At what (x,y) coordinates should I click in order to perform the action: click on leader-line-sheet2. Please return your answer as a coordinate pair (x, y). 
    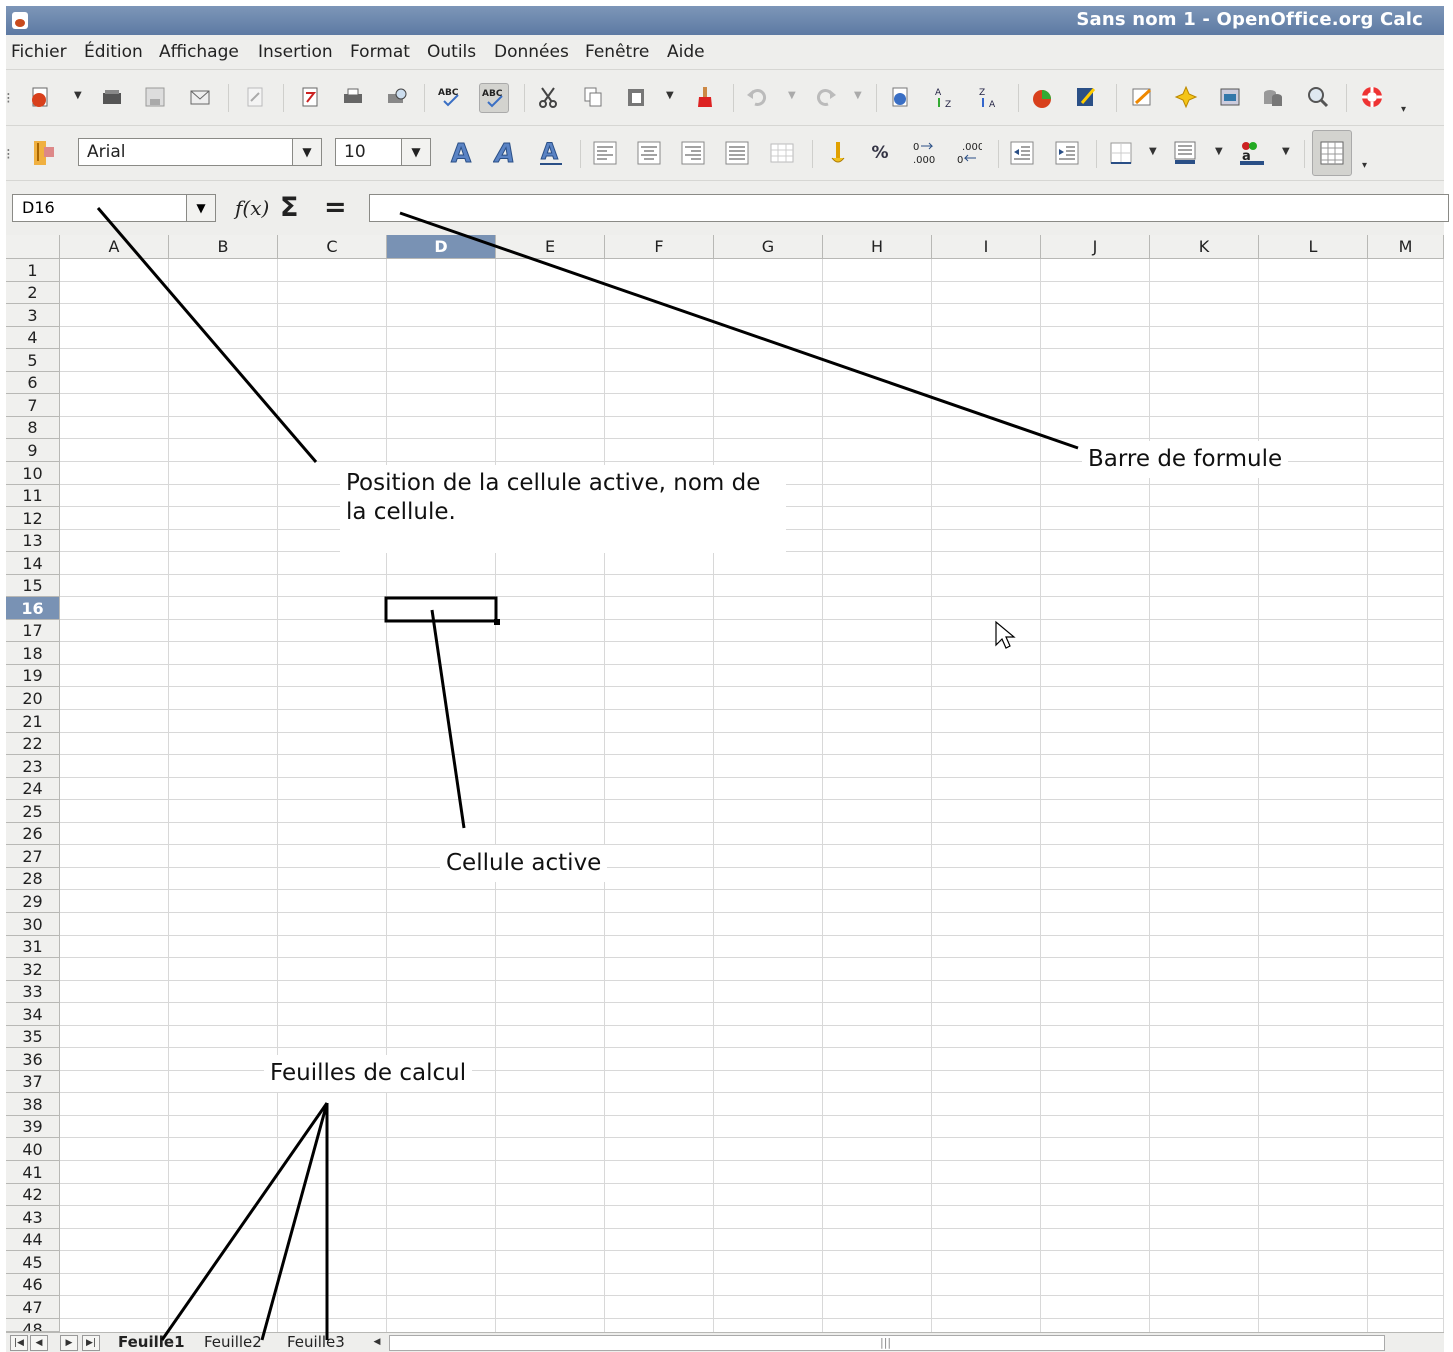
    Looking at the image, I should click on (294, 1221).